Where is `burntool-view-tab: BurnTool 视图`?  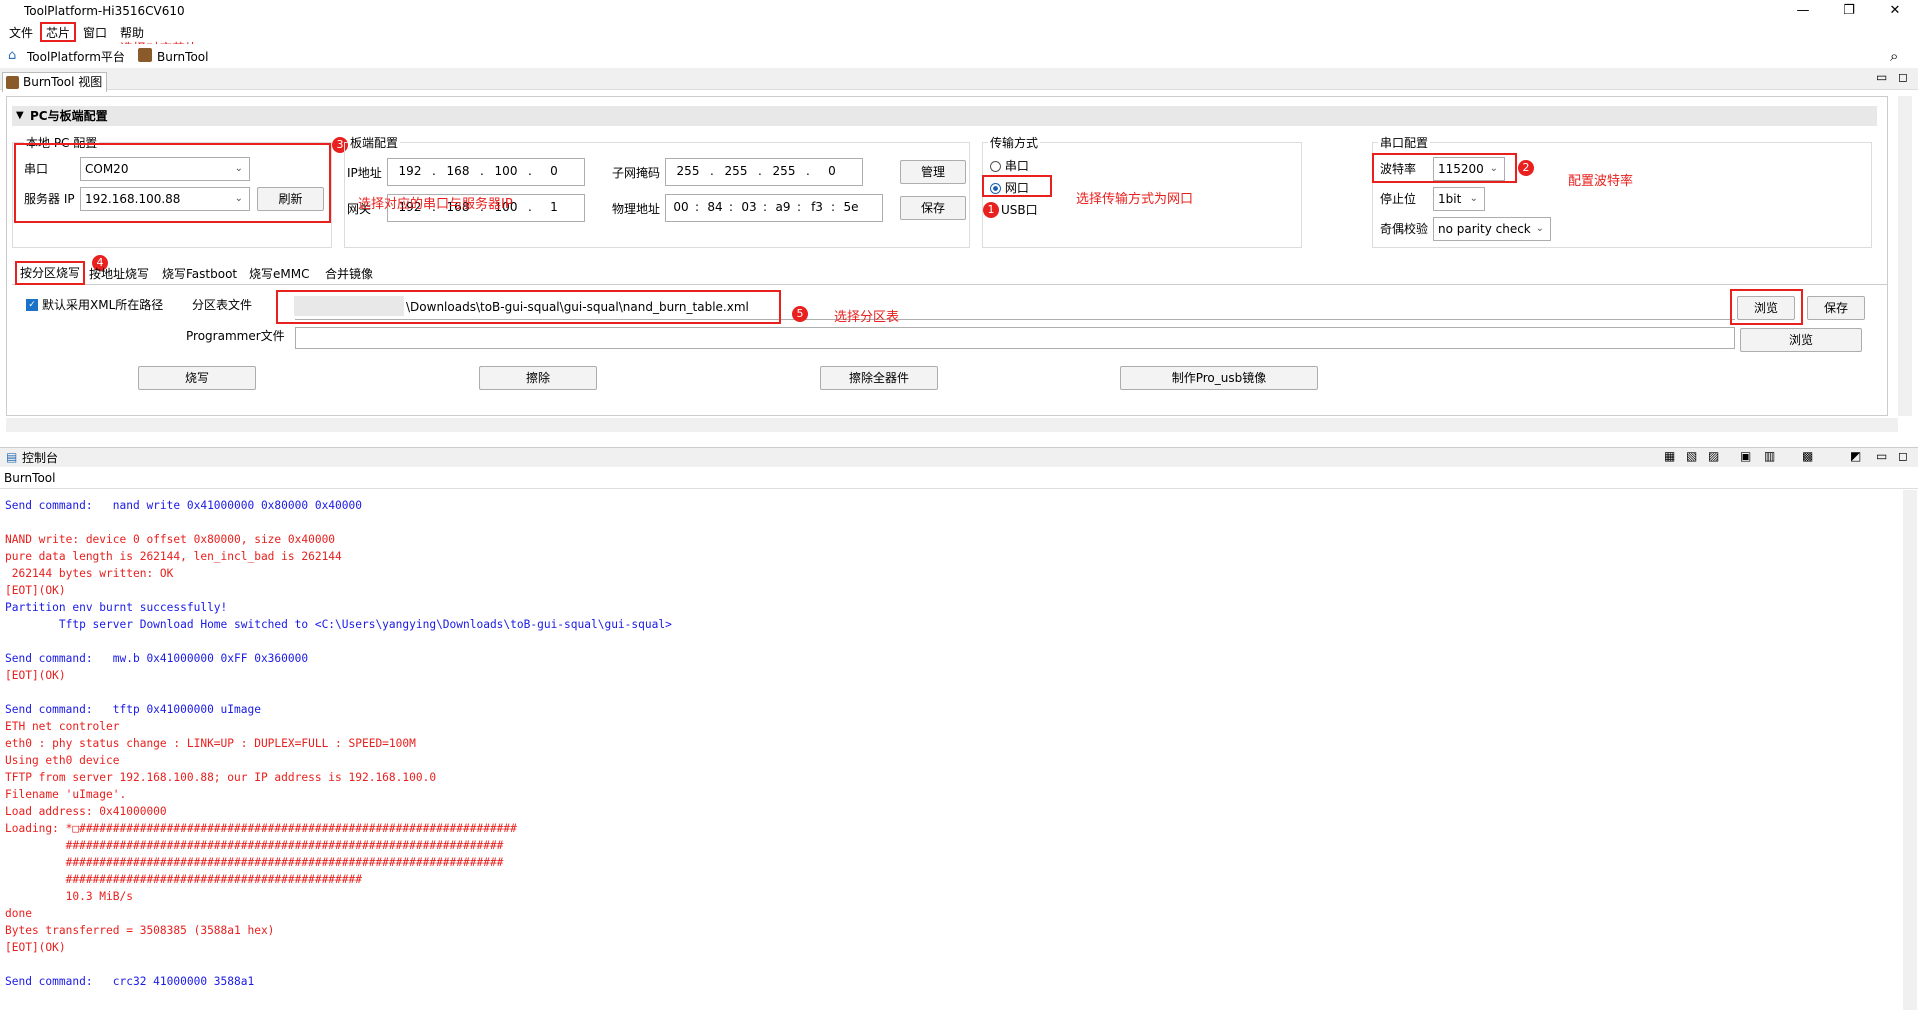
burntool-view-tab: BurnTool 视图 is located at coordinates (54, 82).